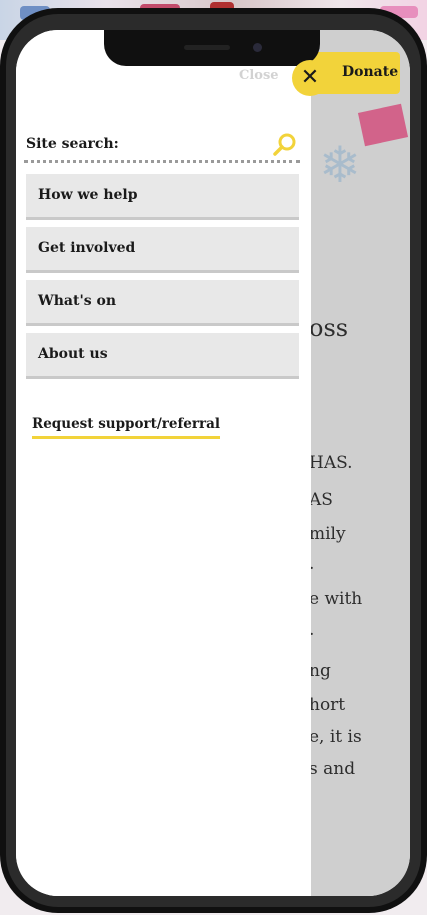  What do you see at coordinates (77, 301) in the screenshot?
I see `nav-item-label: What's on` at bounding box center [77, 301].